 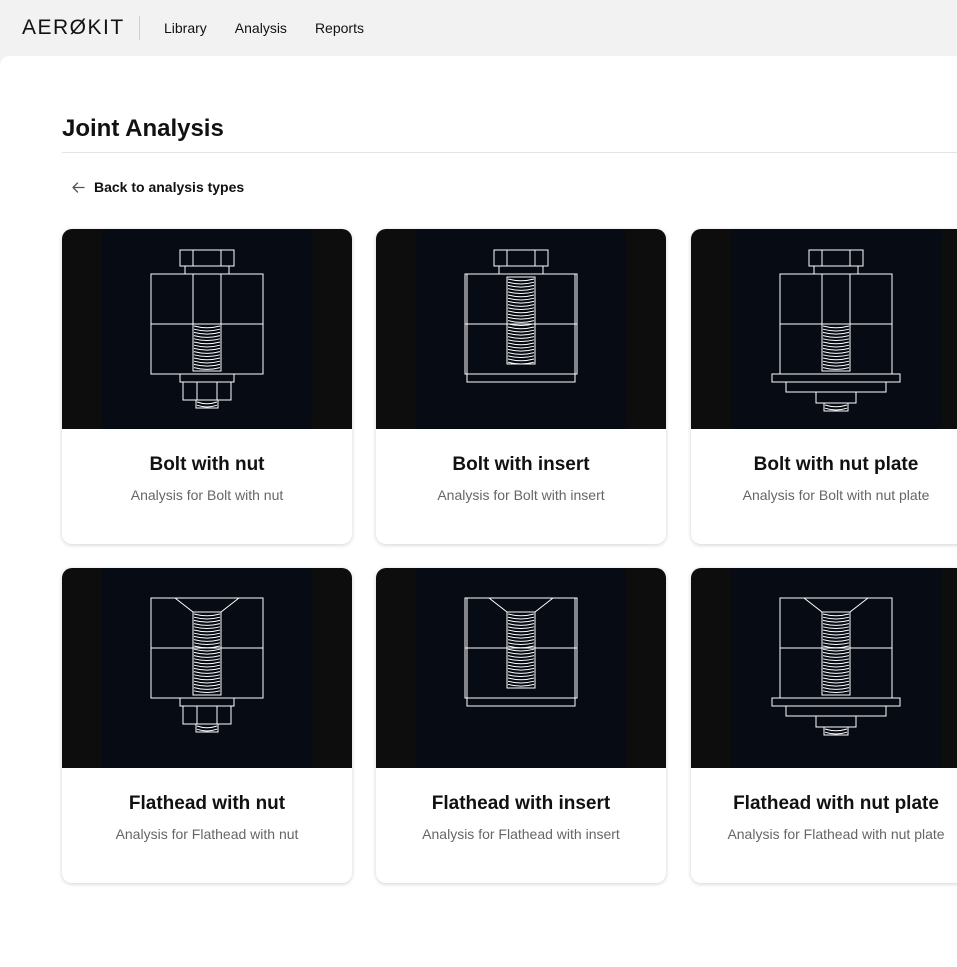 I want to click on top-bar: AERØKIT Library Analysis Reports, so click(x=478, y=28).